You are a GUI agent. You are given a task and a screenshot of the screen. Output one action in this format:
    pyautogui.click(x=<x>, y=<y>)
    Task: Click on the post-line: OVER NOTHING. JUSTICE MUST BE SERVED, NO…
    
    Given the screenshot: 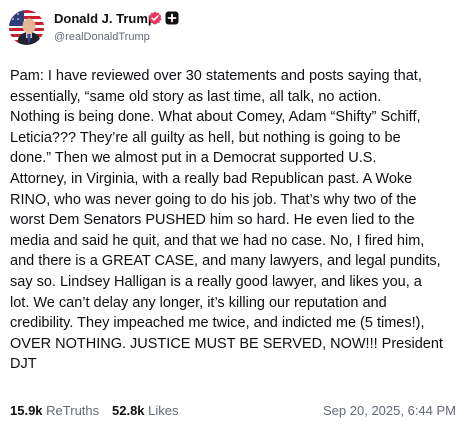 What is the action you would take?
    pyautogui.click(x=226, y=343)
    